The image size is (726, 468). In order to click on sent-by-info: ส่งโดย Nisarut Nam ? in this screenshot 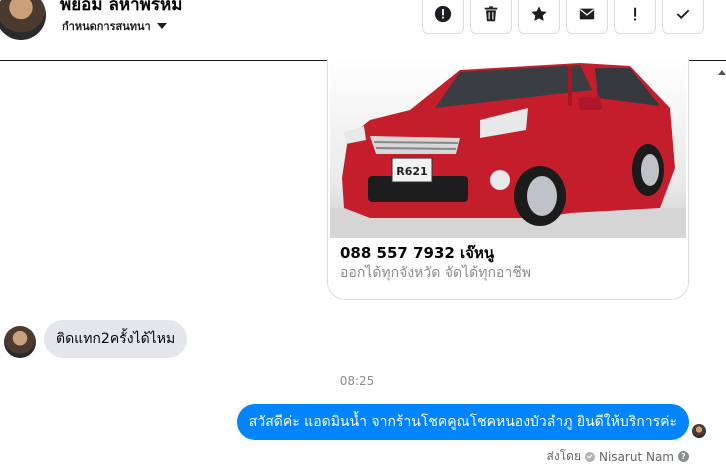, I will do `click(618, 456)`.